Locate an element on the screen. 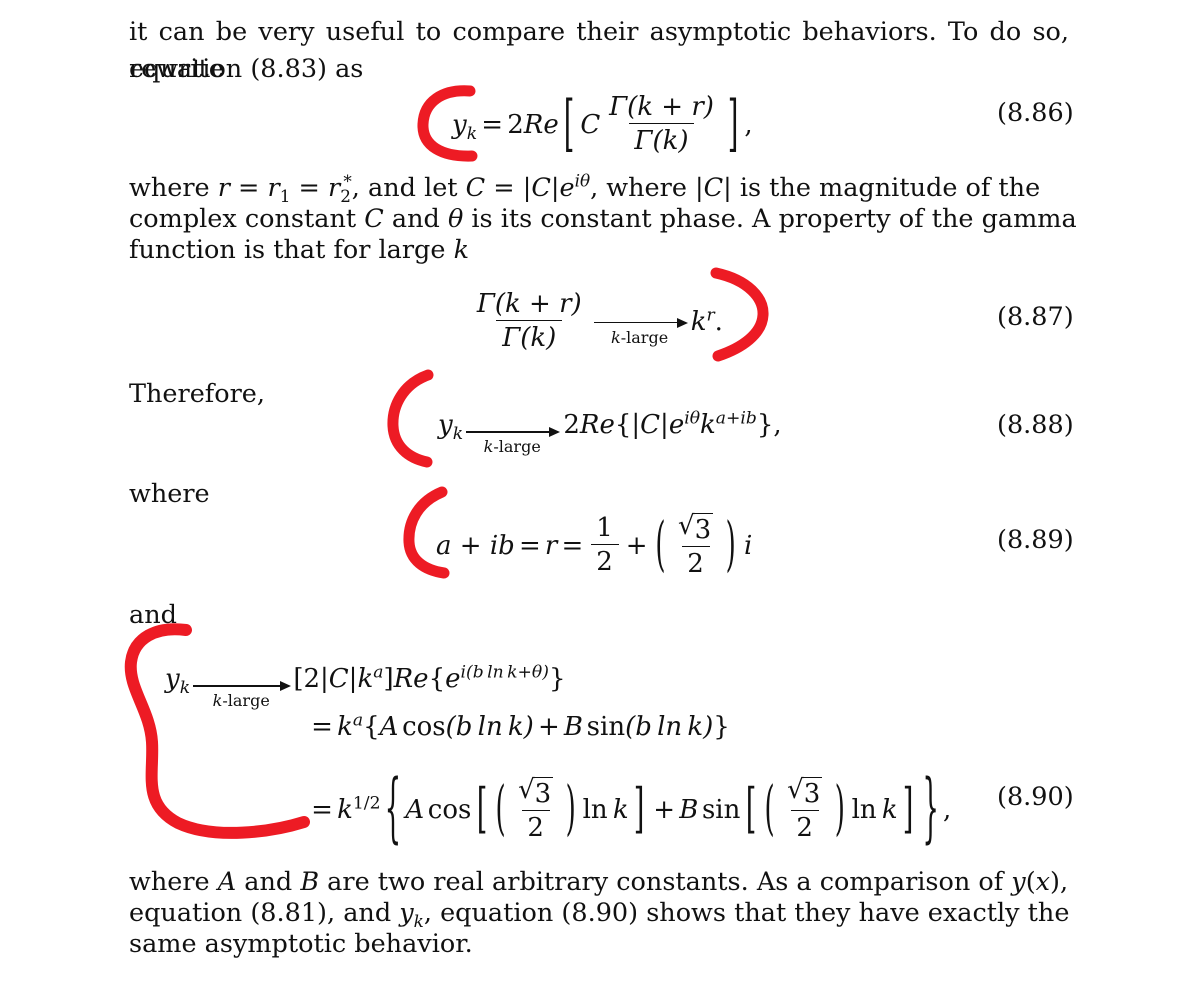 This screenshot has height=1008, width=1200. eq-8-90-arrow-label: k-large is located at coordinates (241, 700).